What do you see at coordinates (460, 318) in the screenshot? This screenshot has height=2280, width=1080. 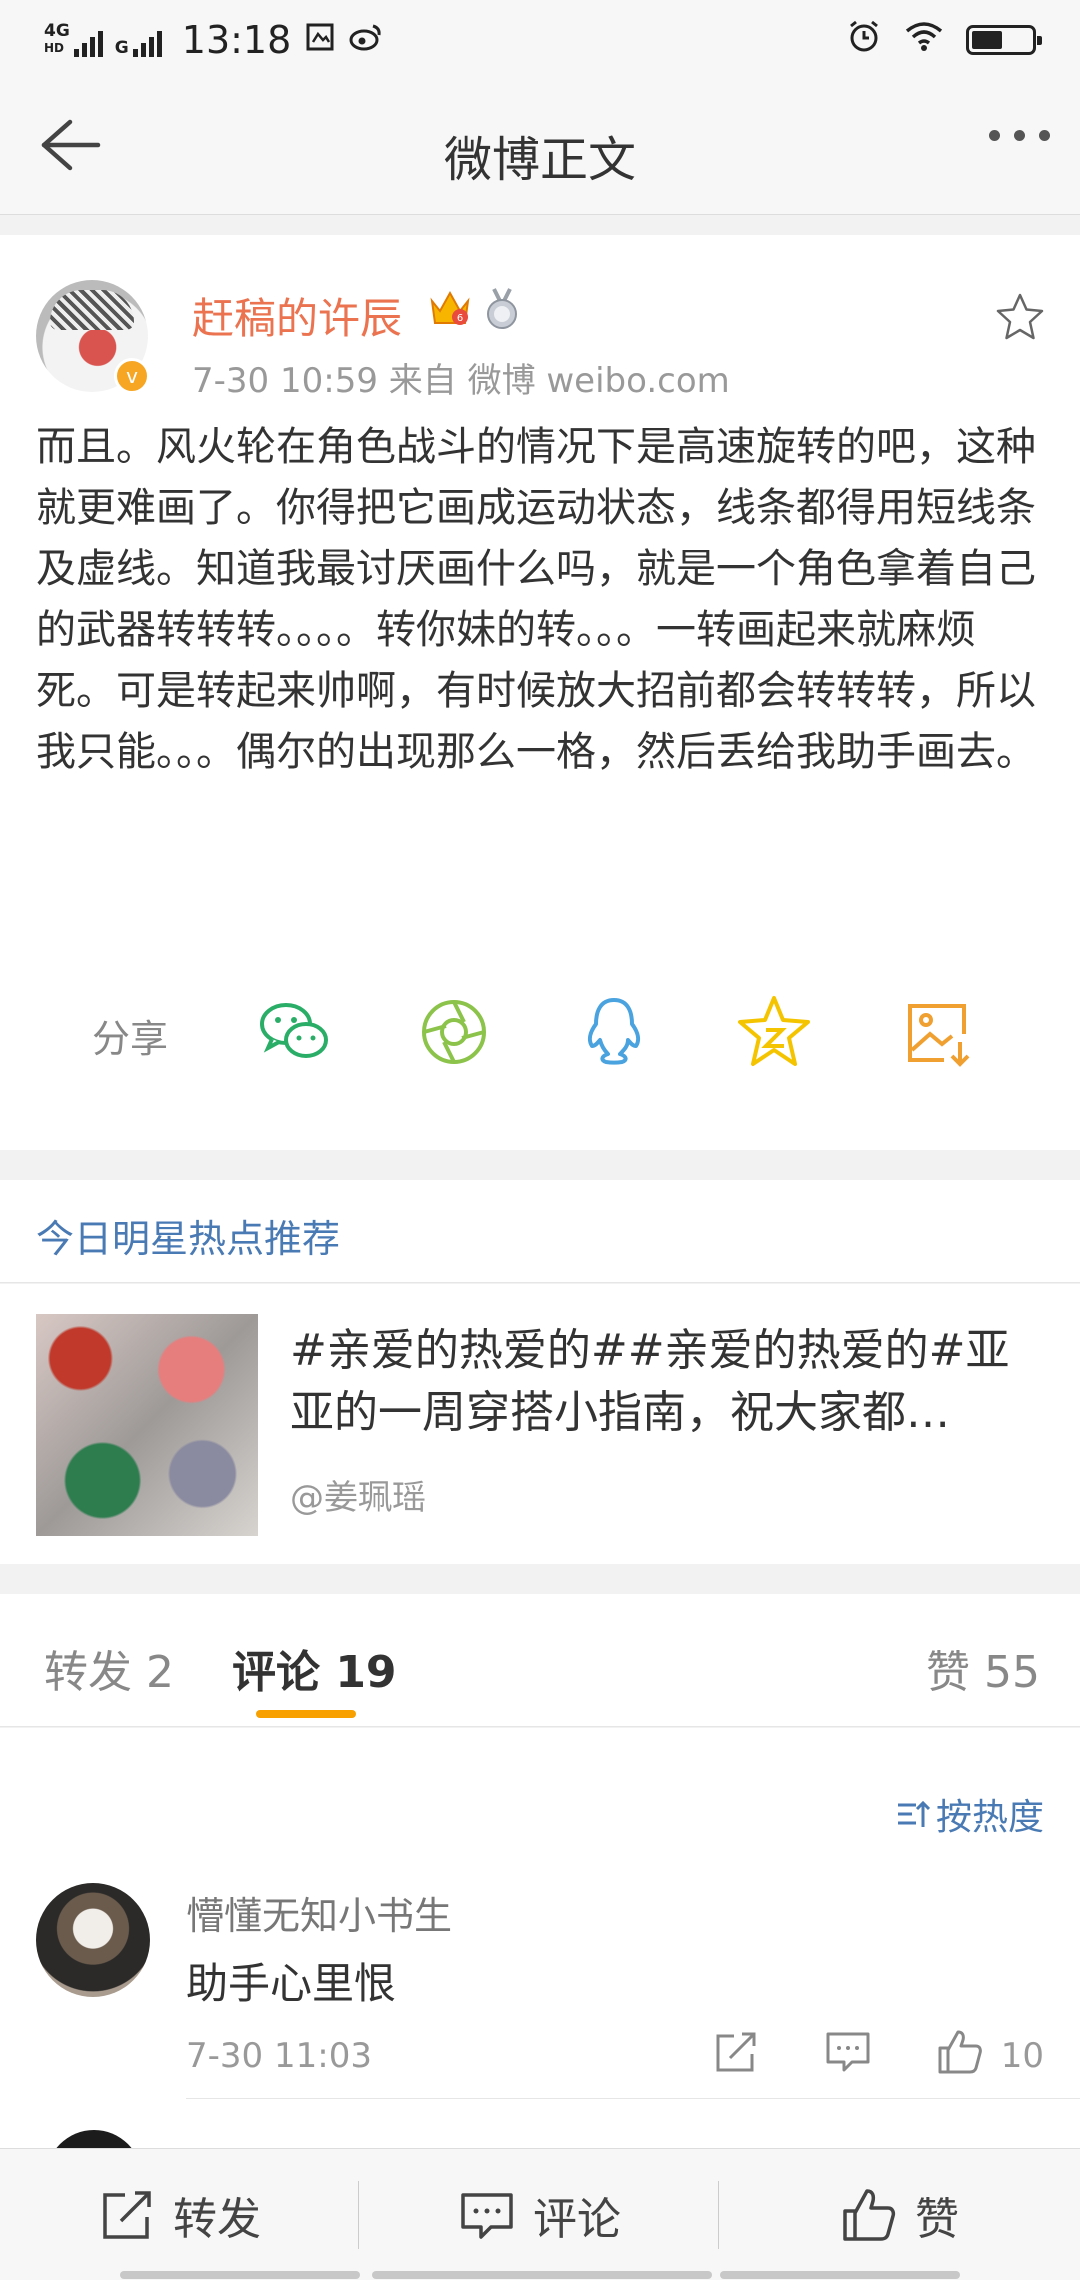 I see `svg-text: 6` at bounding box center [460, 318].